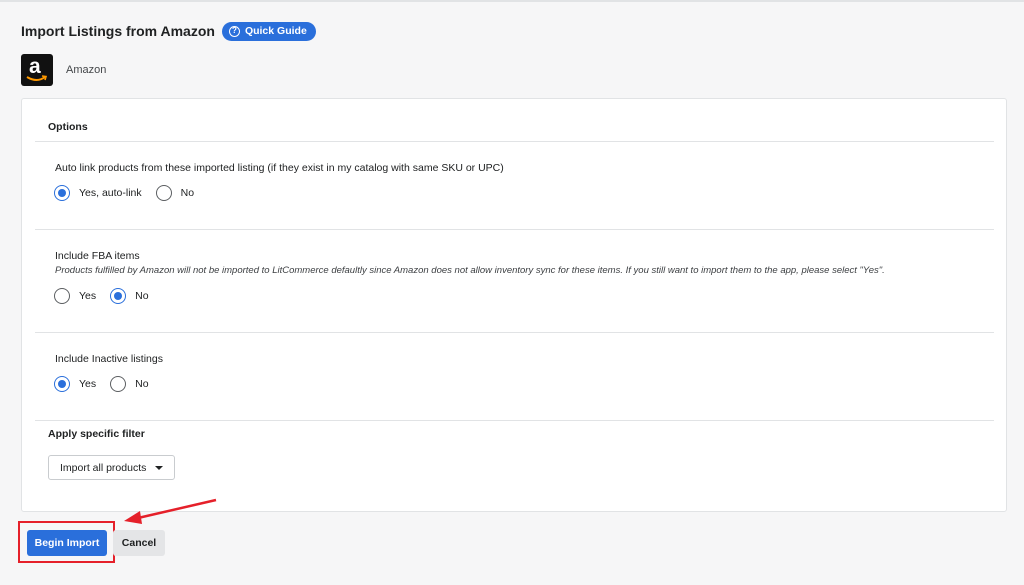  What do you see at coordinates (88, 296) in the screenshot?
I see `fba-yes-label: Yes` at bounding box center [88, 296].